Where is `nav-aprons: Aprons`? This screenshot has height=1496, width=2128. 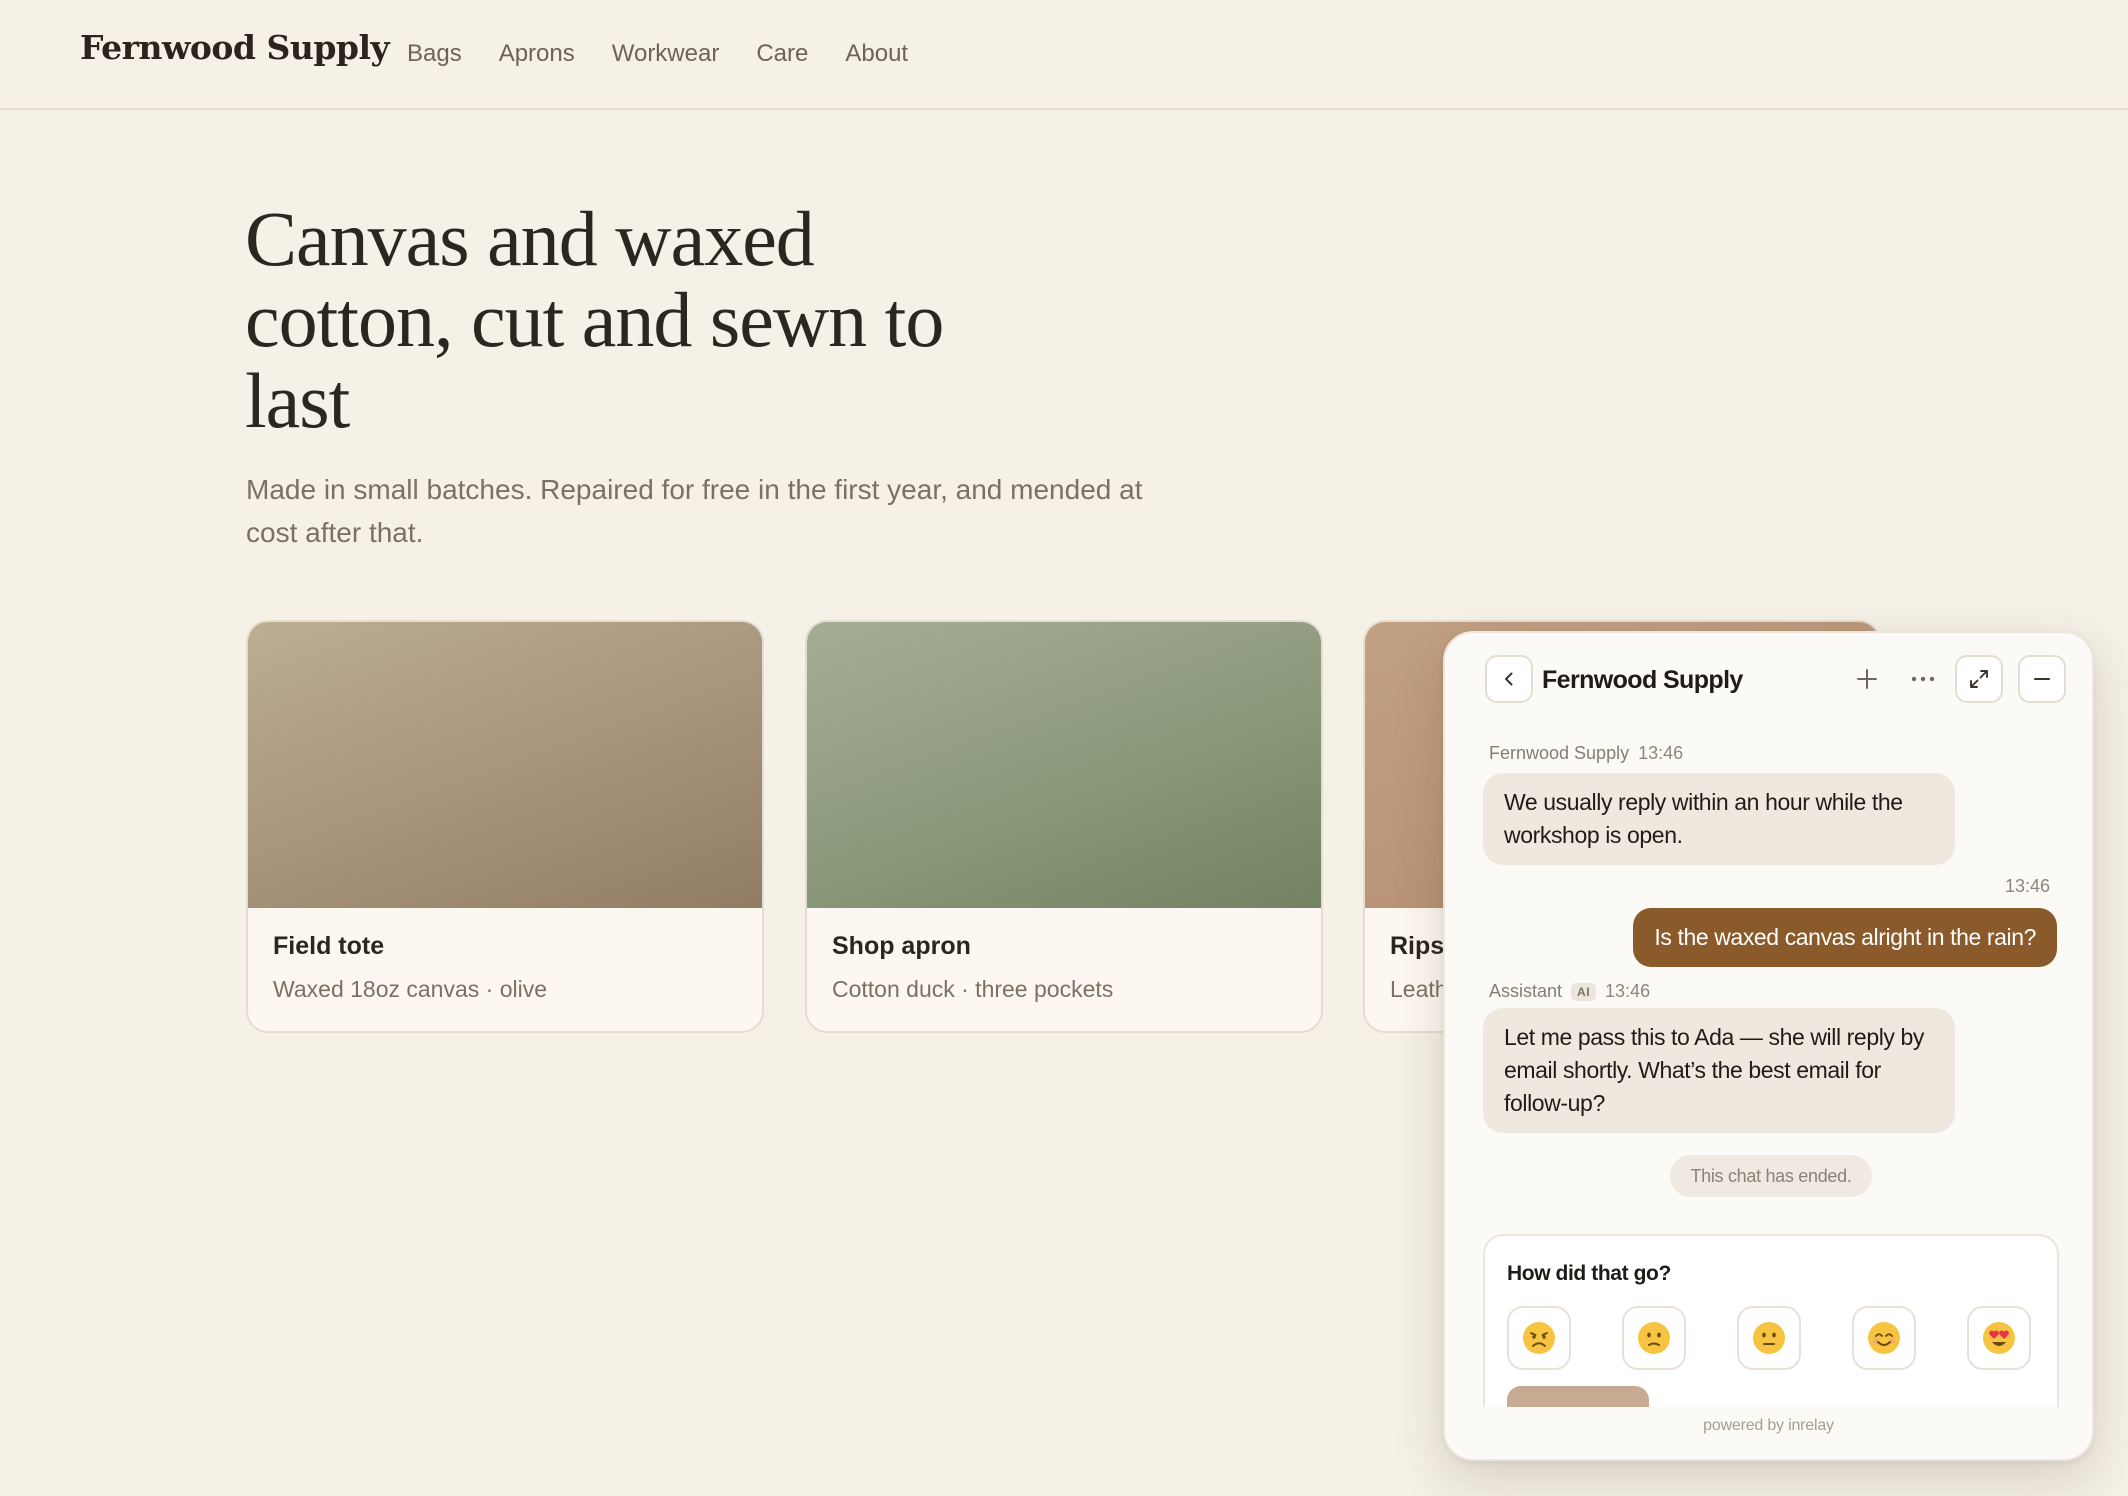
nav-aprons: Aprons is located at coordinates (537, 54).